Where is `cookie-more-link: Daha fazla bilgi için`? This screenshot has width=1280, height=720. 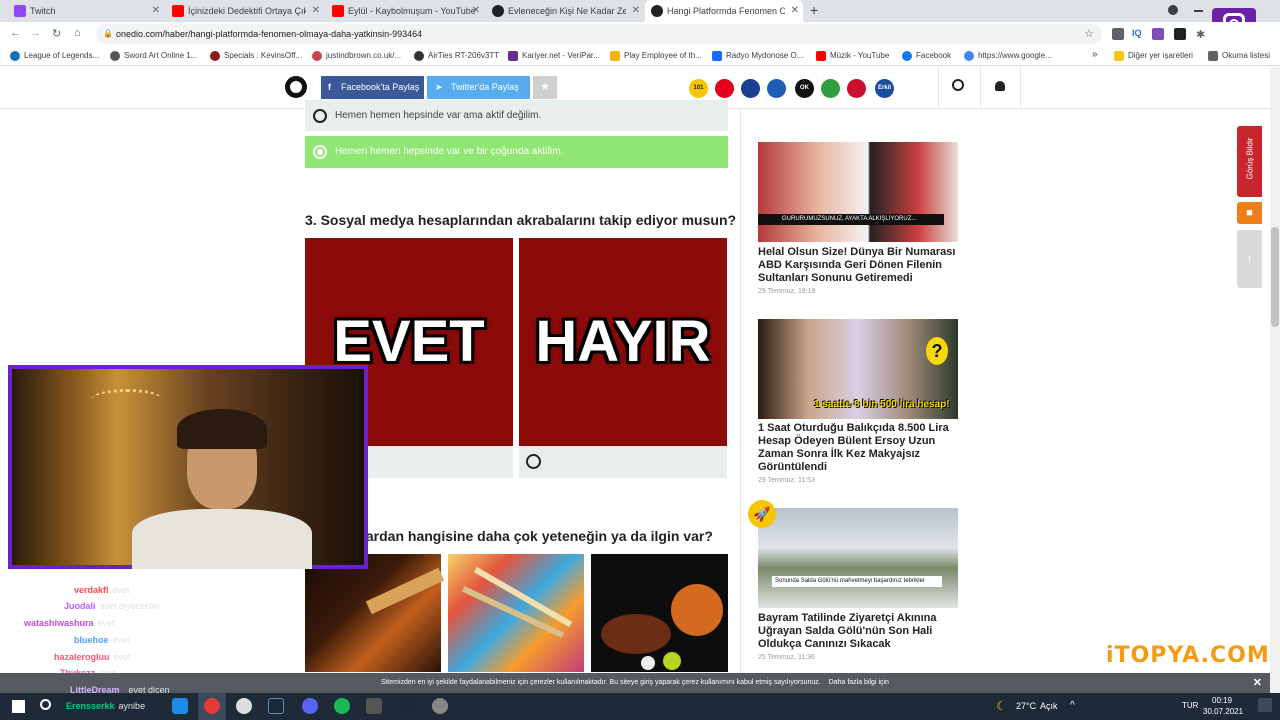
cookie-more-link: Daha fazla bilgi için is located at coordinates (859, 682).